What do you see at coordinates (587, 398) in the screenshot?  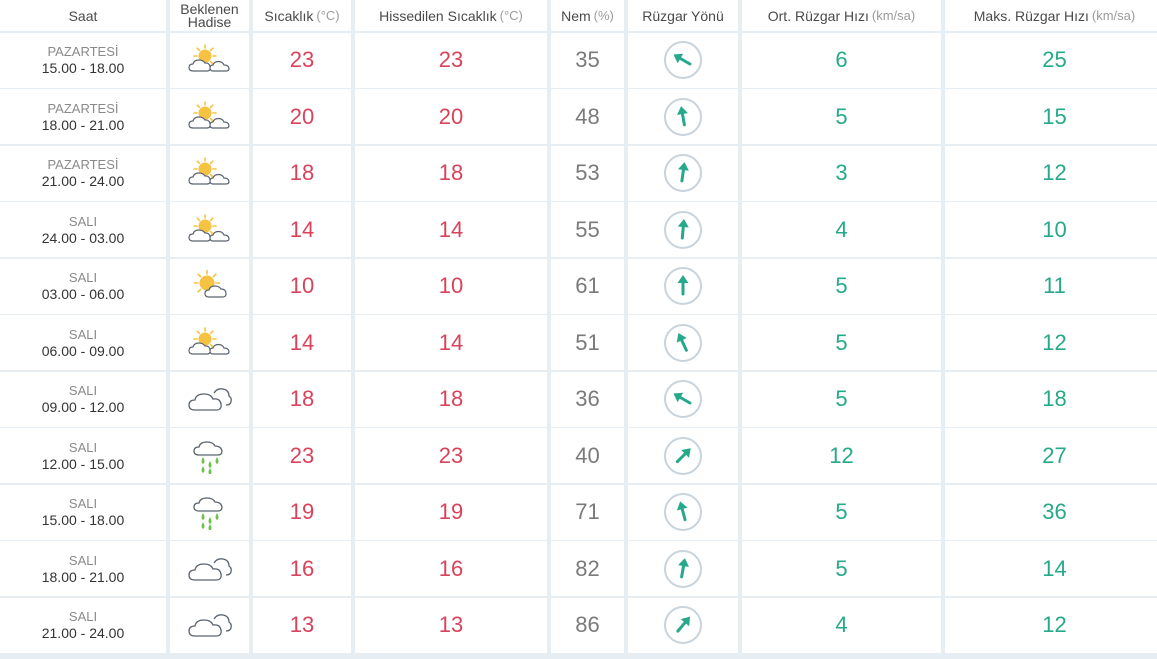 I see `humidity-value: 36` at bounding box center [587, 398].